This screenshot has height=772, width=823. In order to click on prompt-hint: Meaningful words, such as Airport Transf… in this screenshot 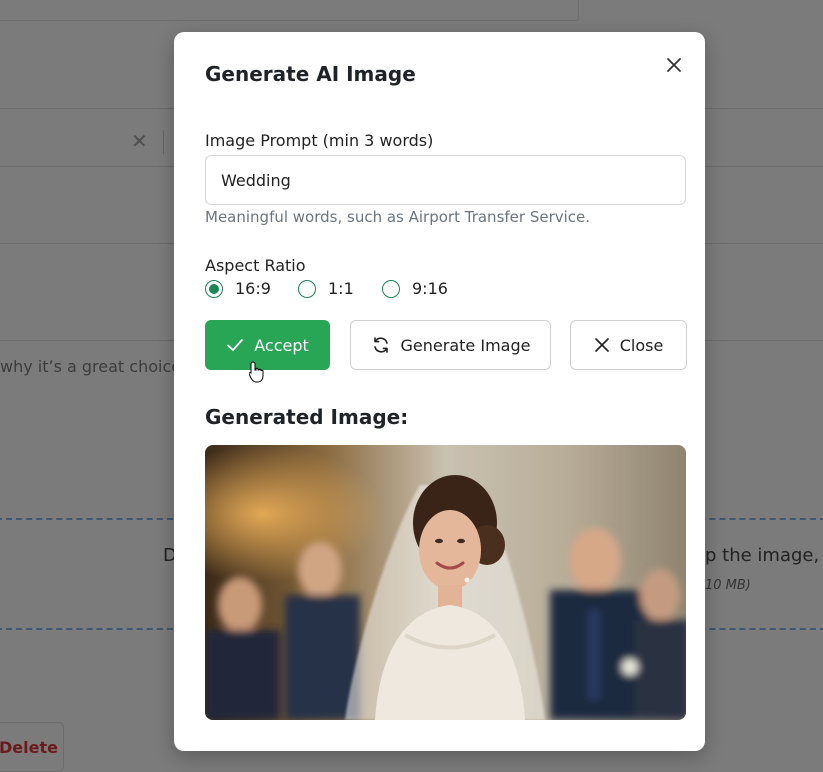, I will do `click(398, 217)`.